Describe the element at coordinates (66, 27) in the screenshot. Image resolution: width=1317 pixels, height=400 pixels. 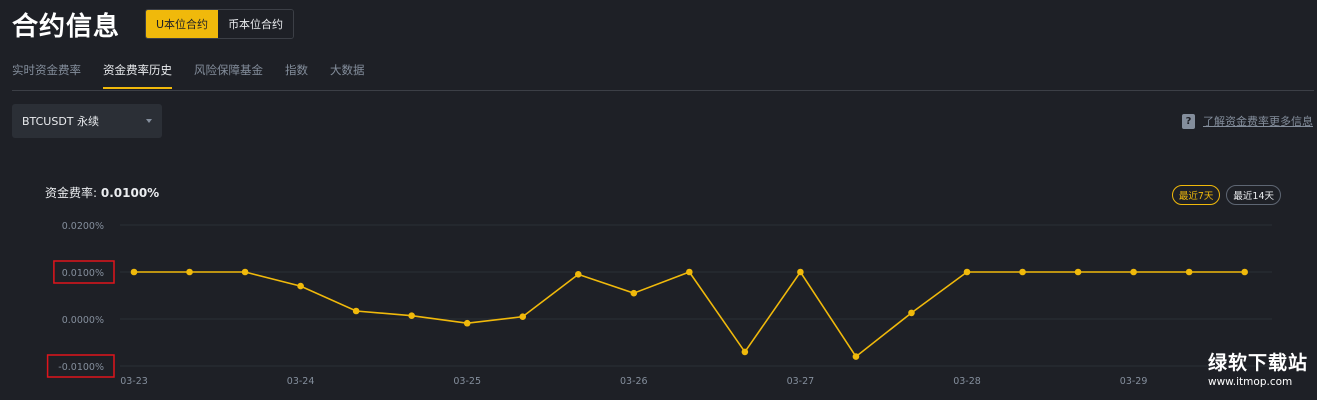
I see `page-title: 合约信息` at that location.